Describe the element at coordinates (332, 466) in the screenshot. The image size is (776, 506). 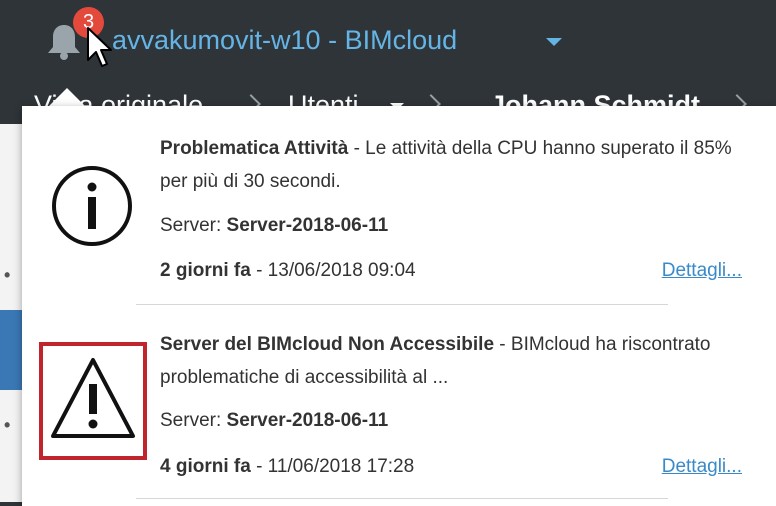
I see `notification-timestamp: - 11/06/2018 17:28` at that location.